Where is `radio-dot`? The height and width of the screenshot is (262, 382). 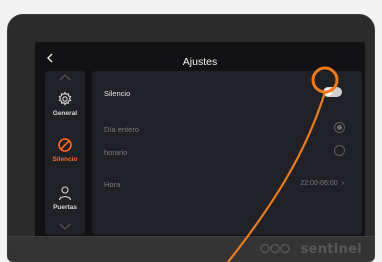
radio-dot is located at coordinates (339, 127).